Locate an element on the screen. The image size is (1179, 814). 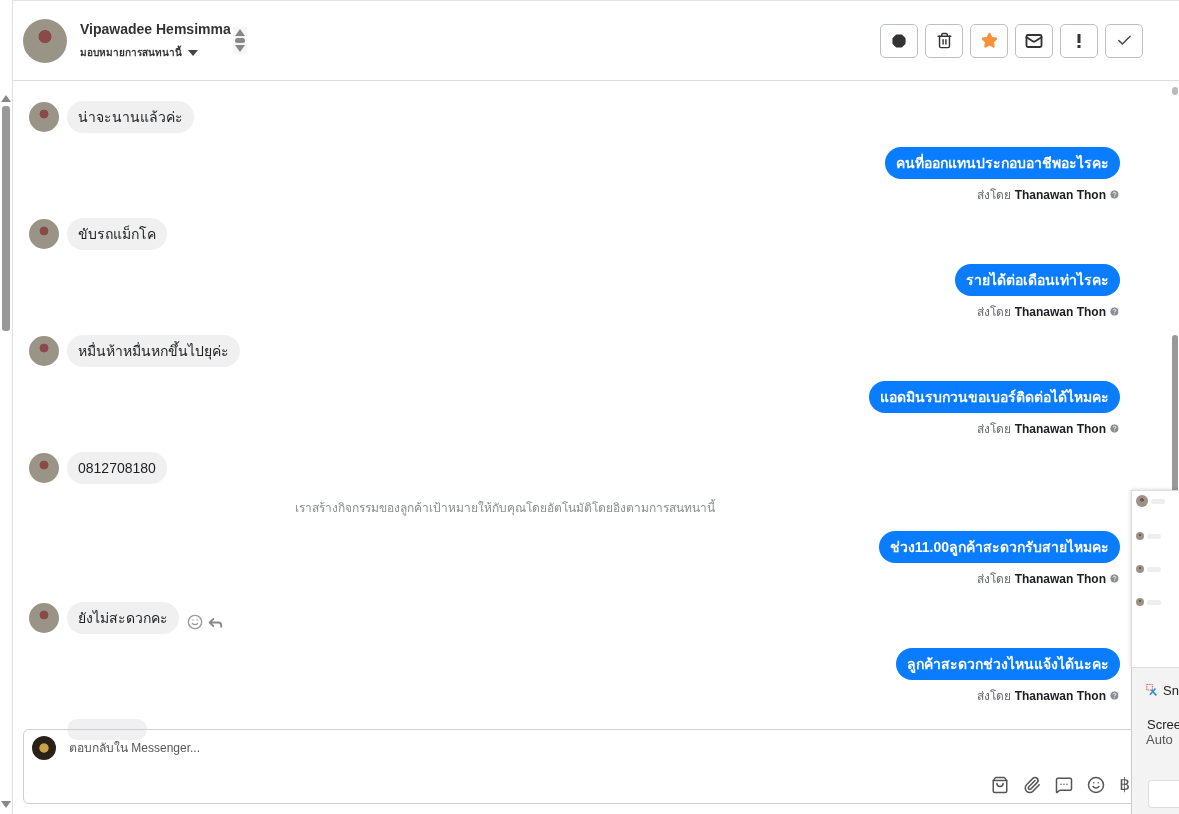
received-message: ขับรถแม็กโค is located at coordinates (117, 234).